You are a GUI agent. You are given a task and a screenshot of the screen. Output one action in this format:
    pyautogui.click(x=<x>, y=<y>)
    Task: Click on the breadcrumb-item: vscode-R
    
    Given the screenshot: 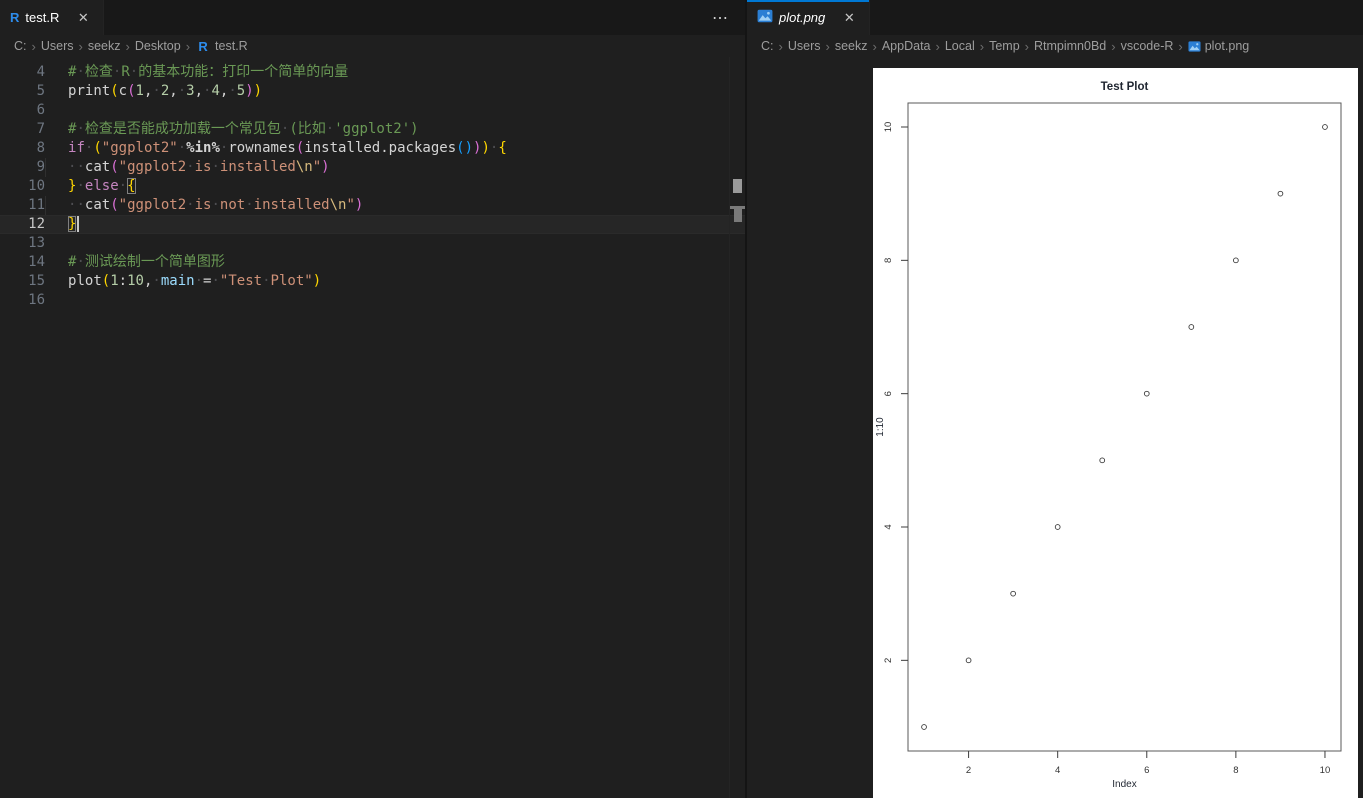 What is the action you would take?
    pyautogui.click(x=1147, y=46)
    